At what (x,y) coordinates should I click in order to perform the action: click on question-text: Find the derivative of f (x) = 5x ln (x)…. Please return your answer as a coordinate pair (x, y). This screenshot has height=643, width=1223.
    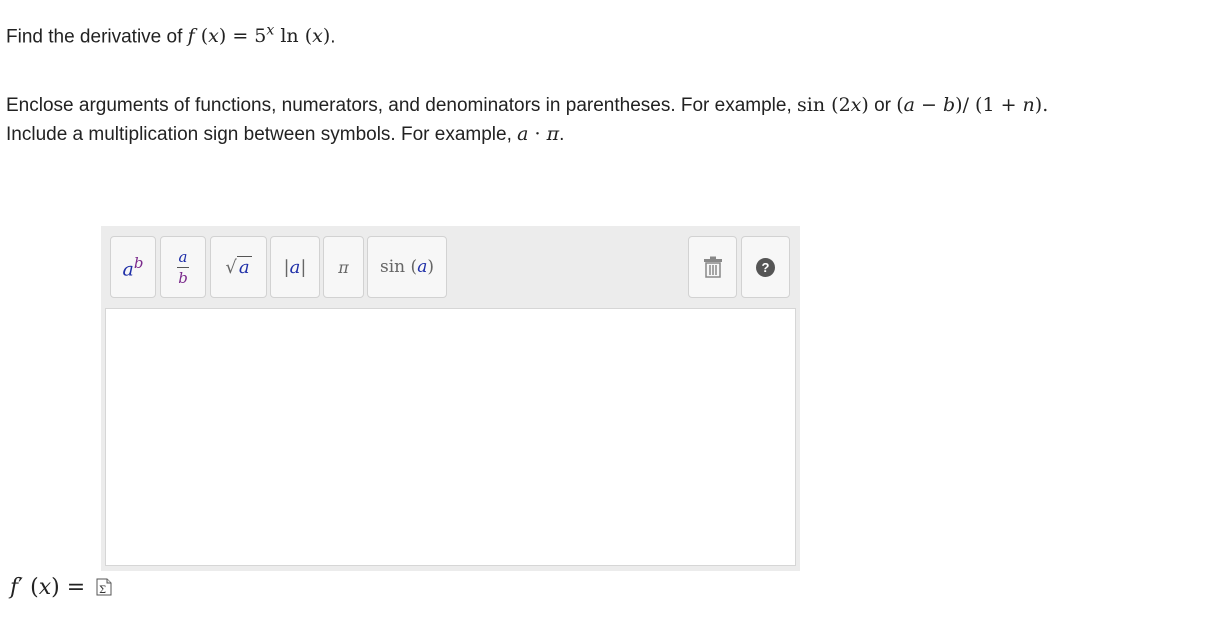
    Looking at the image, I should click on (171, 35).